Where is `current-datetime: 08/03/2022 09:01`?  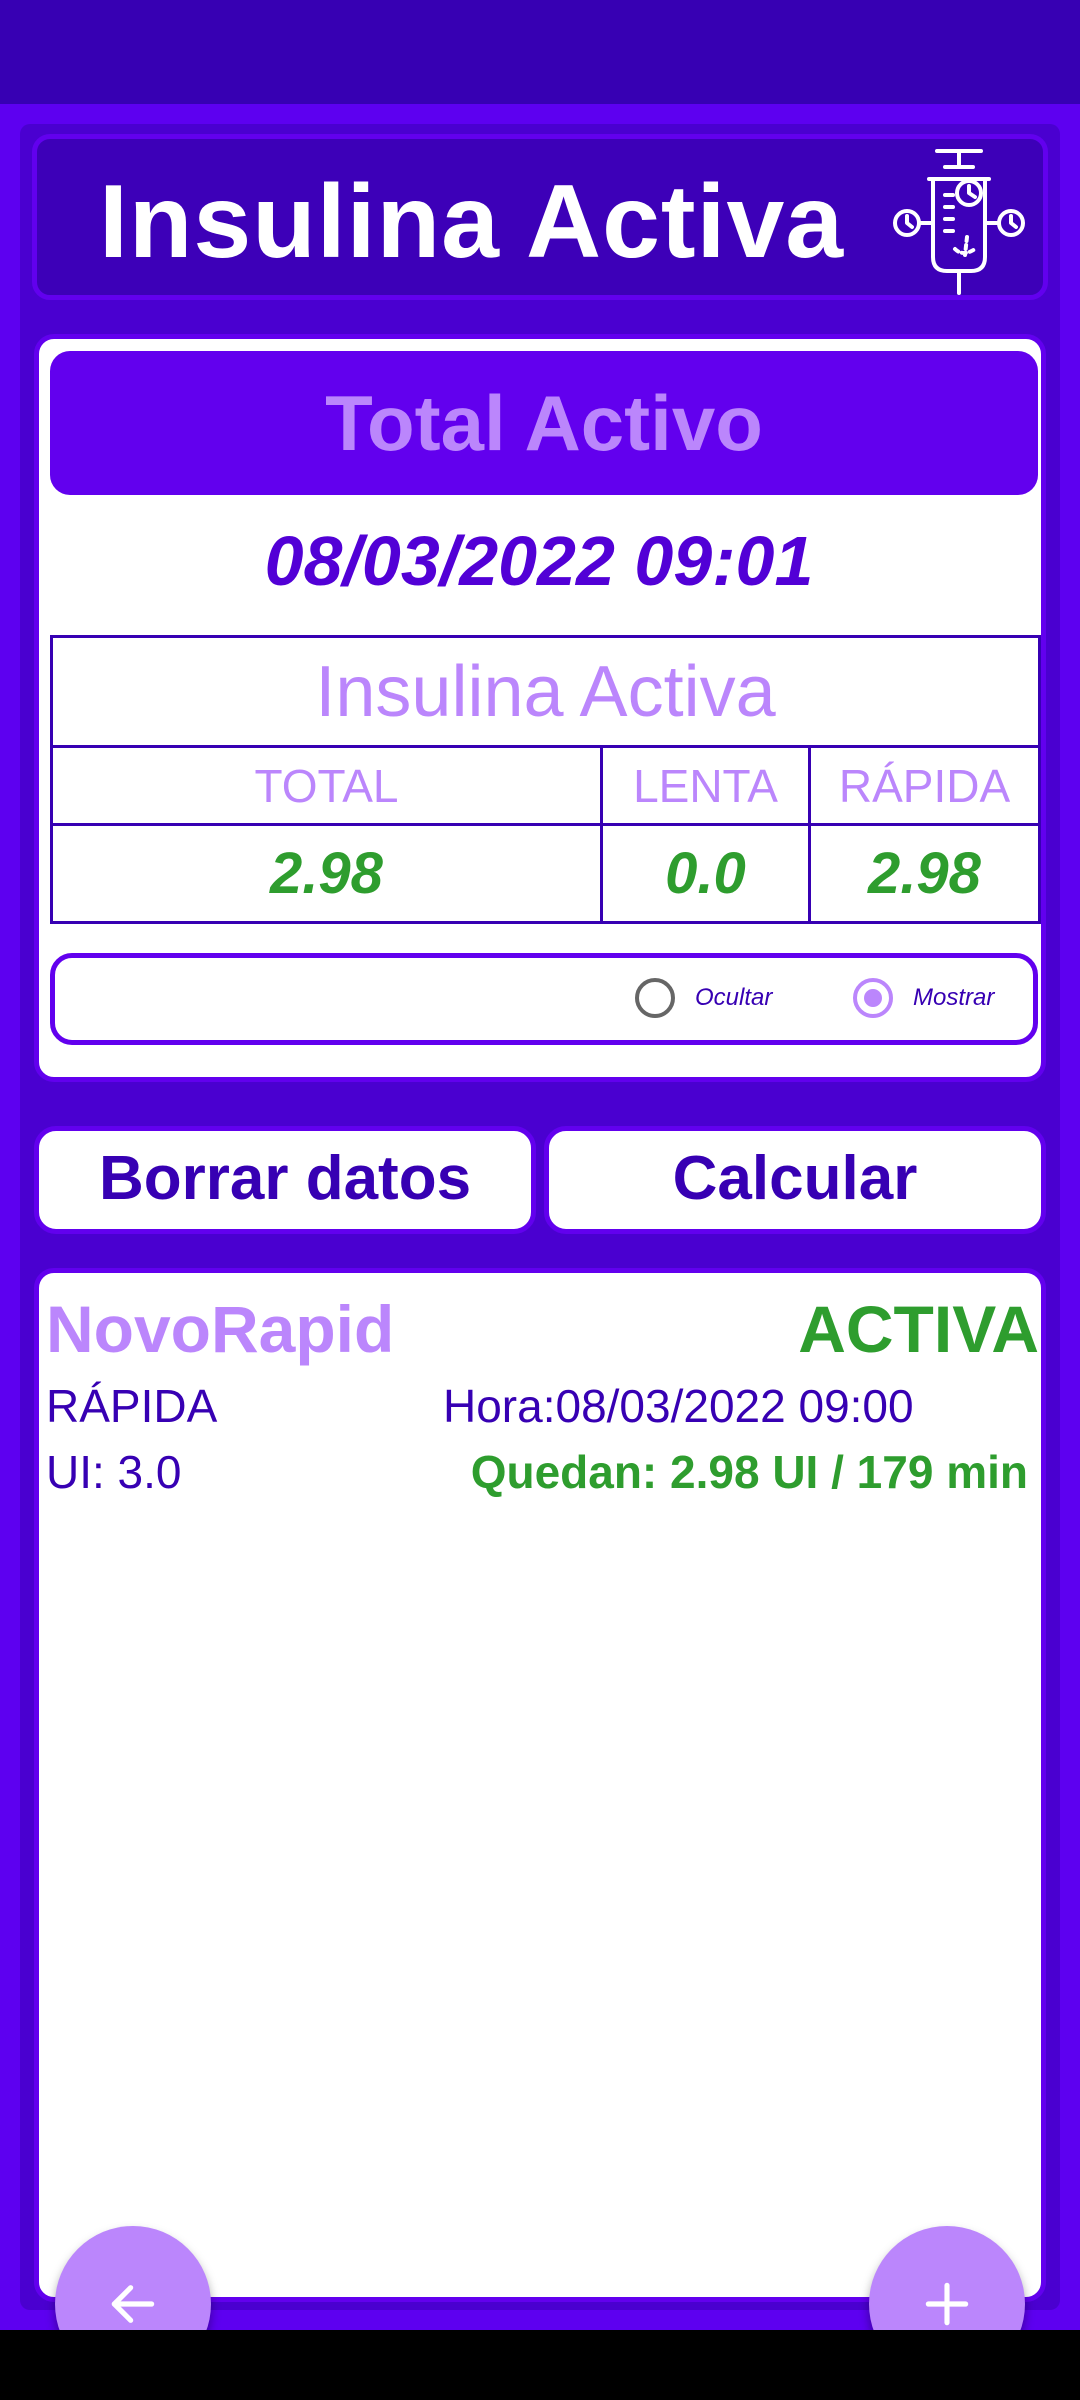
current-datetime: 08/03/2022 09:01 is located at coordinates (539, 561).